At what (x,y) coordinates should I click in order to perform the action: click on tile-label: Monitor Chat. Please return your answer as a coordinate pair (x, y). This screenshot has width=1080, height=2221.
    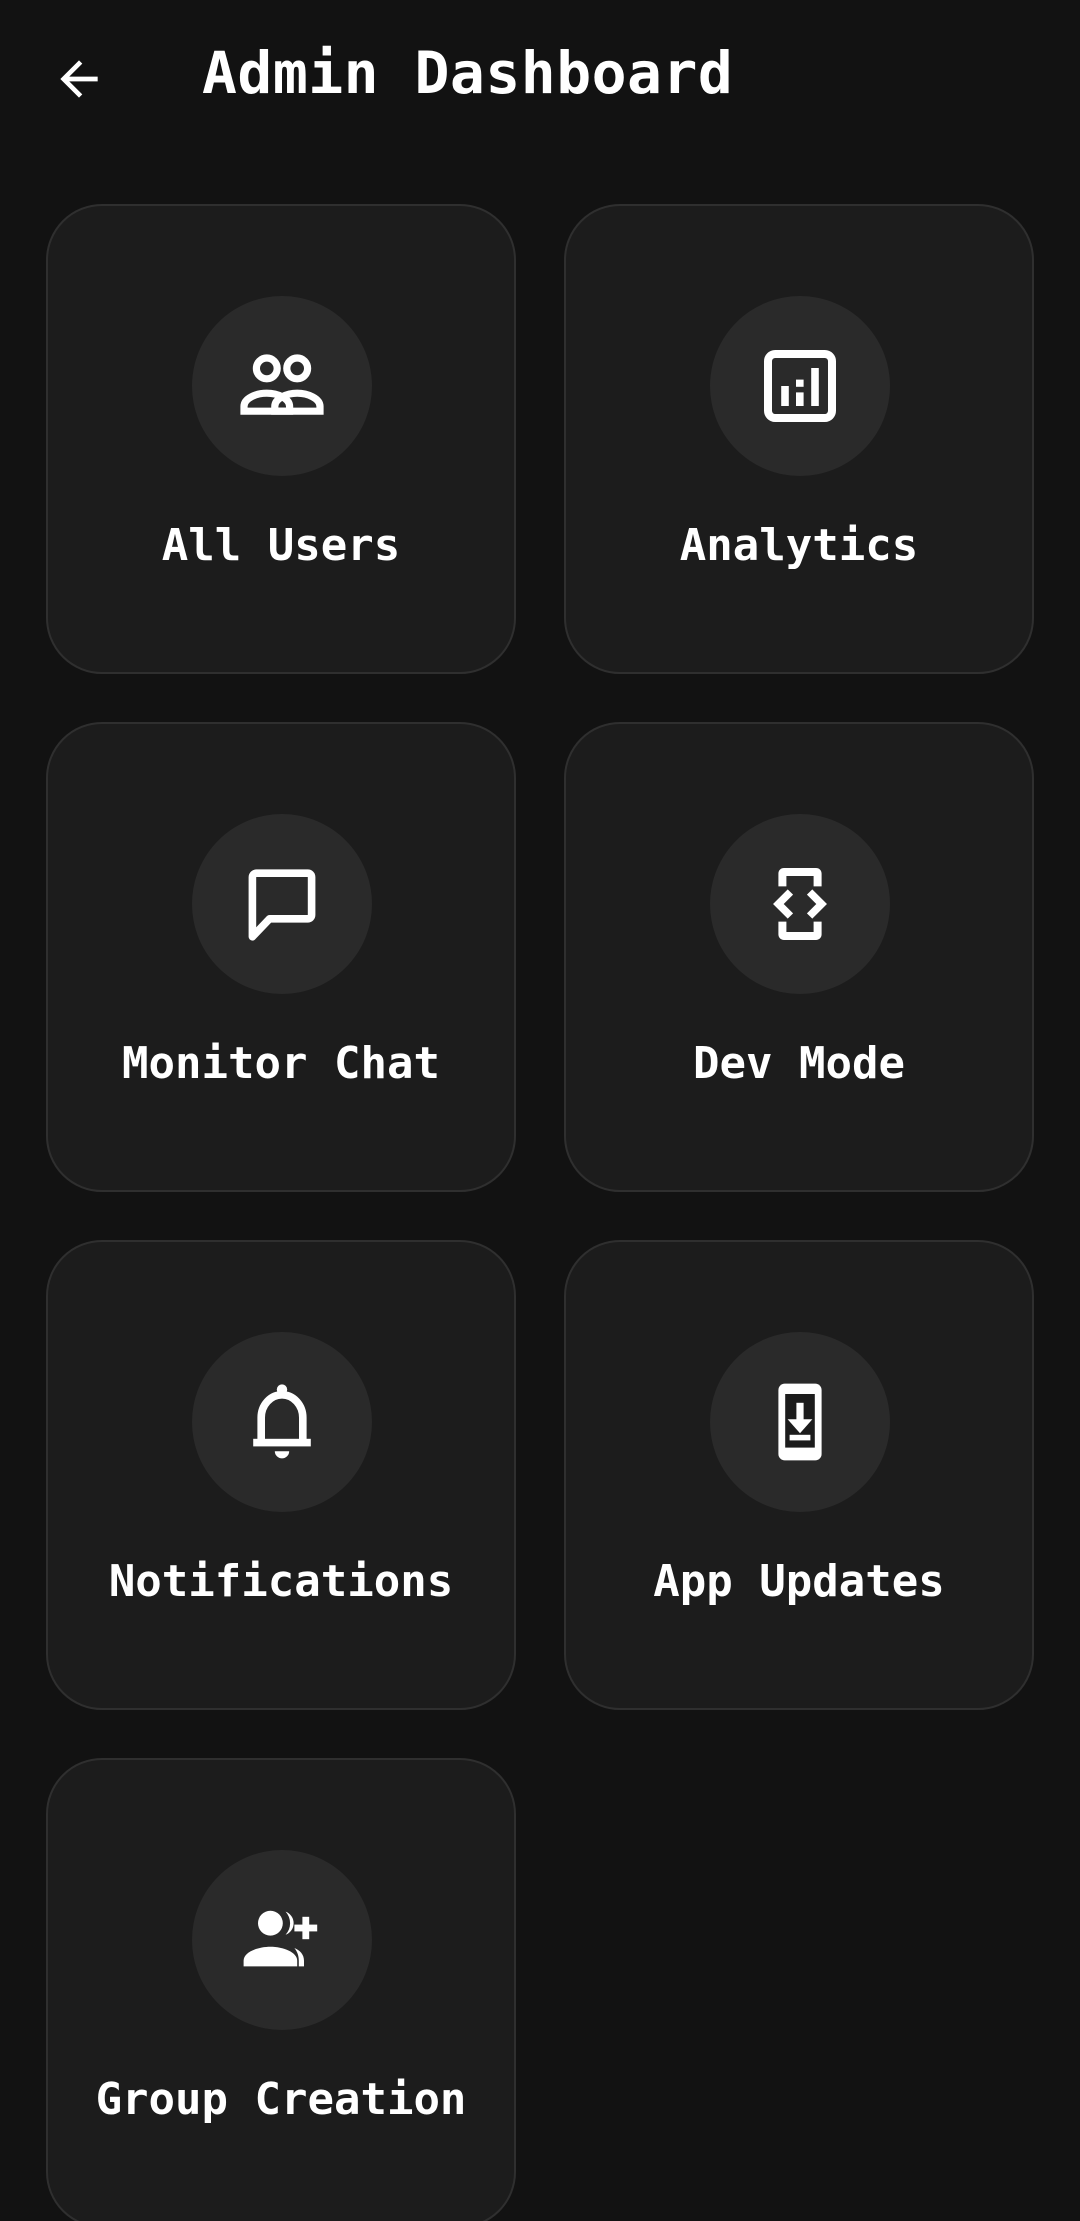
    Looking at the image, I should click on (281, 1063).